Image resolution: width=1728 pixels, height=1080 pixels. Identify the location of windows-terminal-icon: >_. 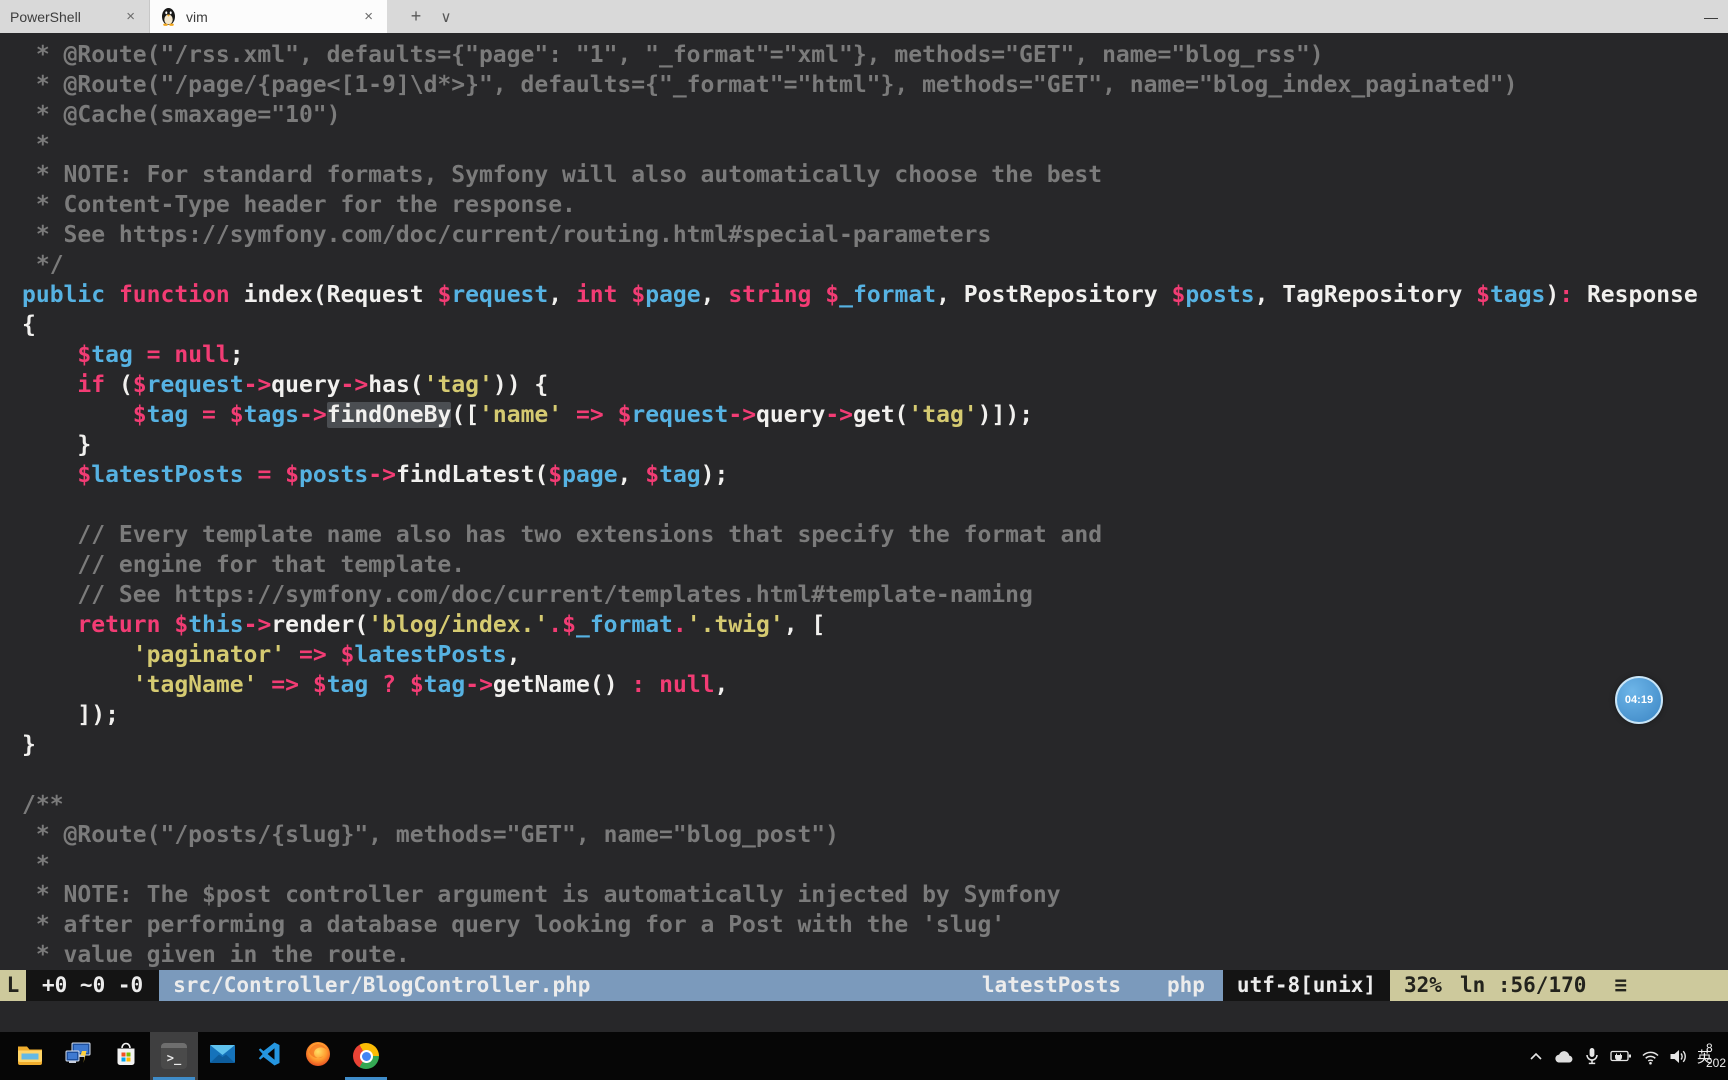
(174, 1056).